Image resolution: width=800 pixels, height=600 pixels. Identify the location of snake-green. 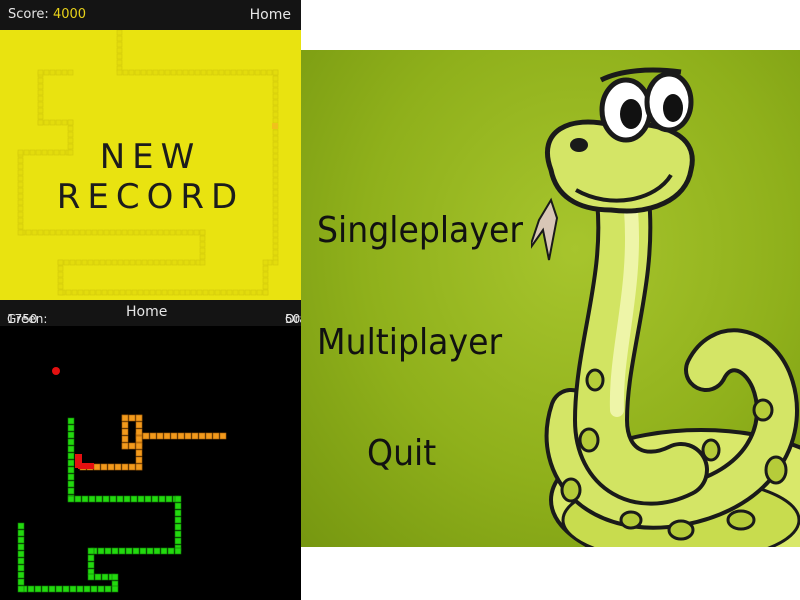
(99, 505).